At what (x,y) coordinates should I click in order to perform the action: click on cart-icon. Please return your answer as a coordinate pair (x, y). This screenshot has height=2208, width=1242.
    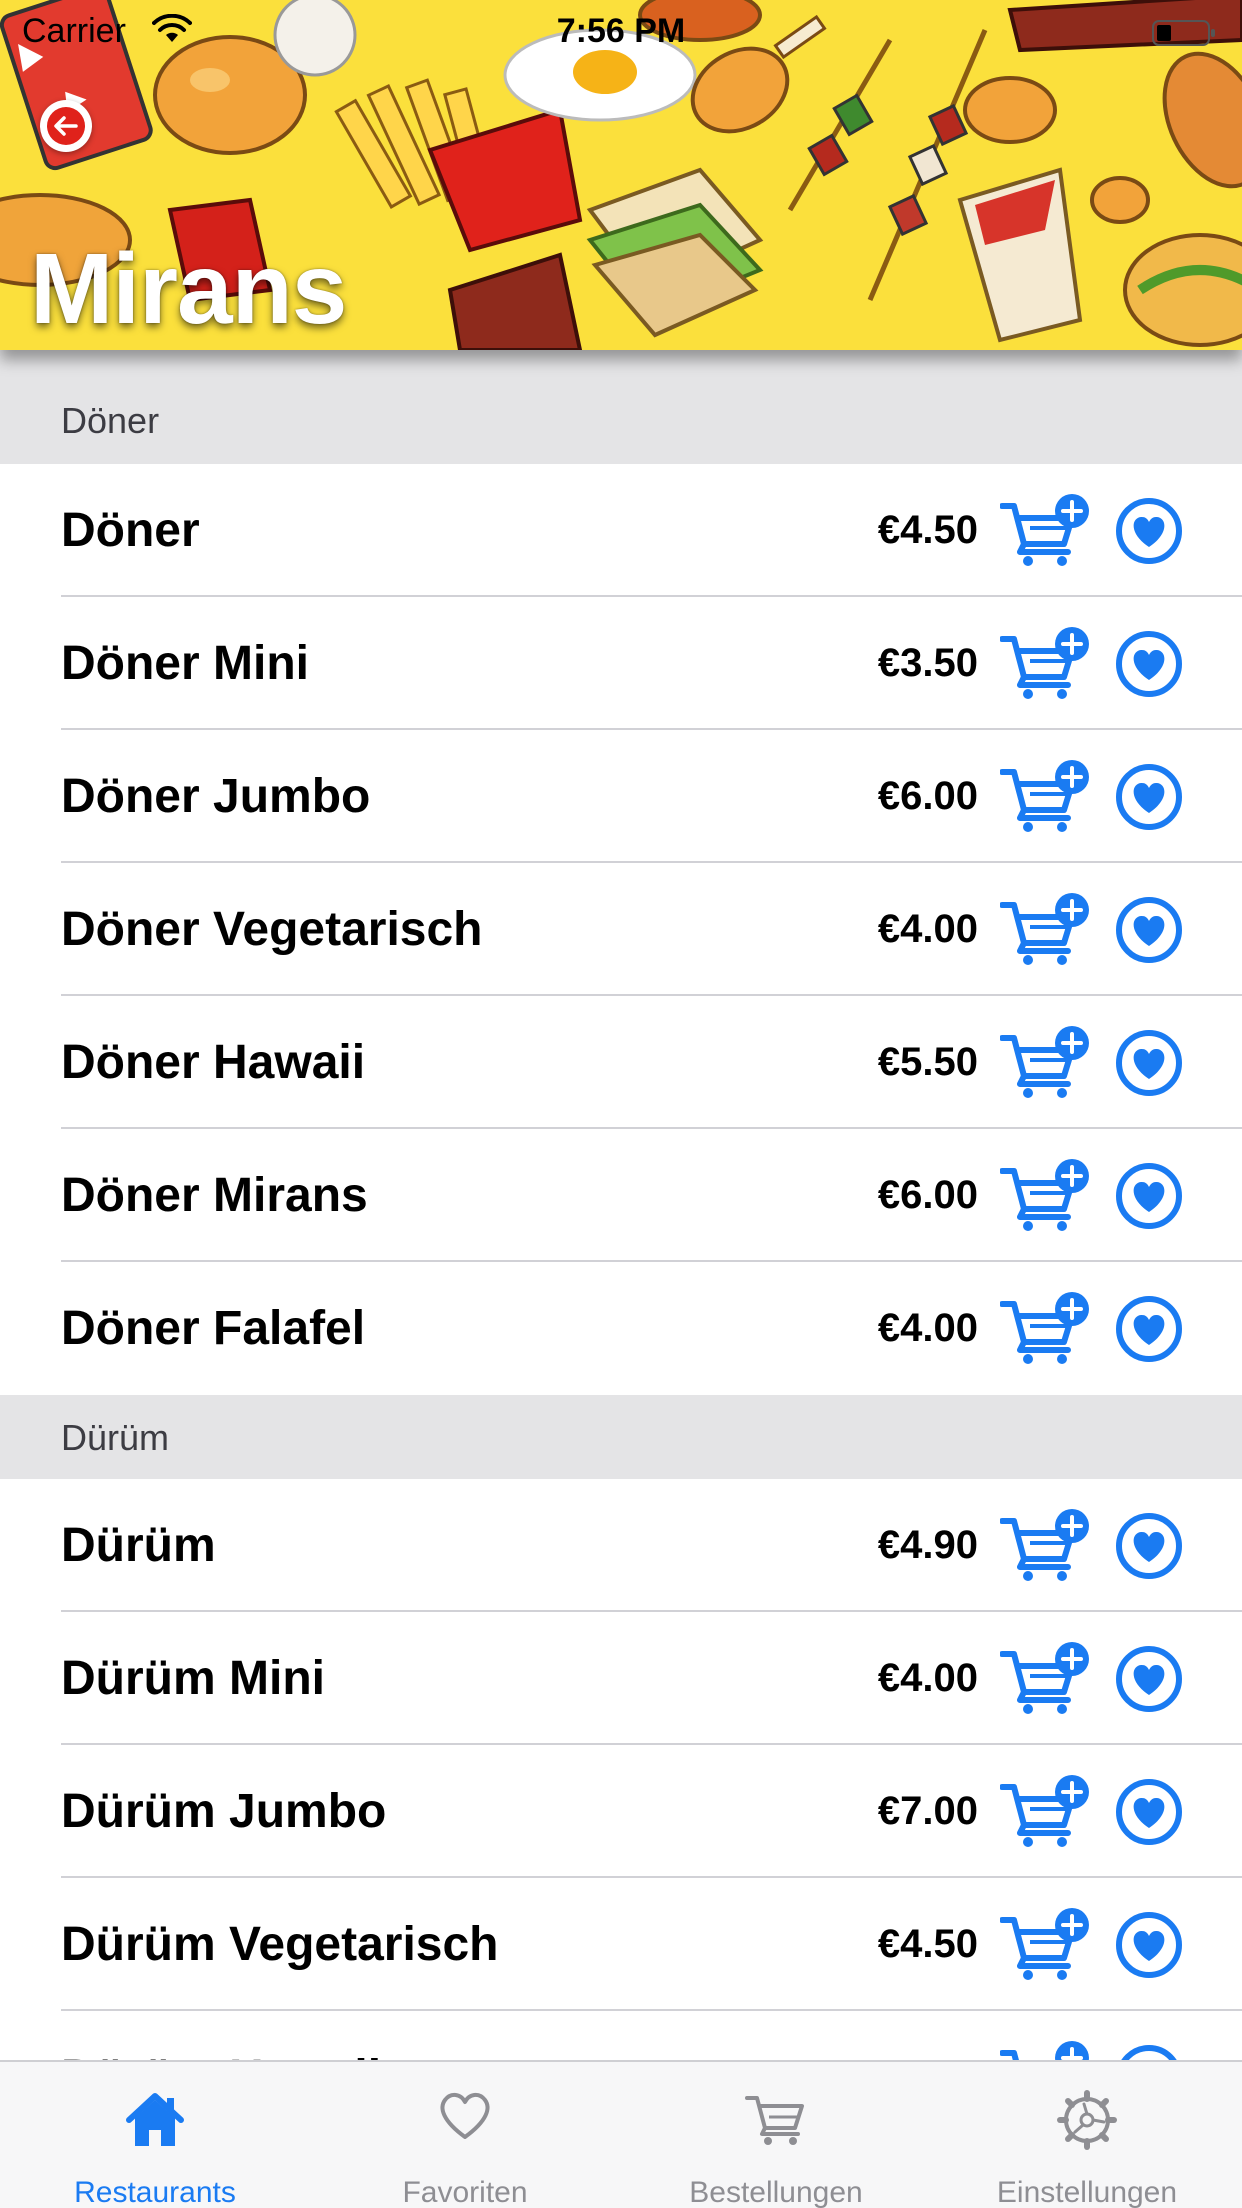
    Looking at the image, I should click on (774, 2120).